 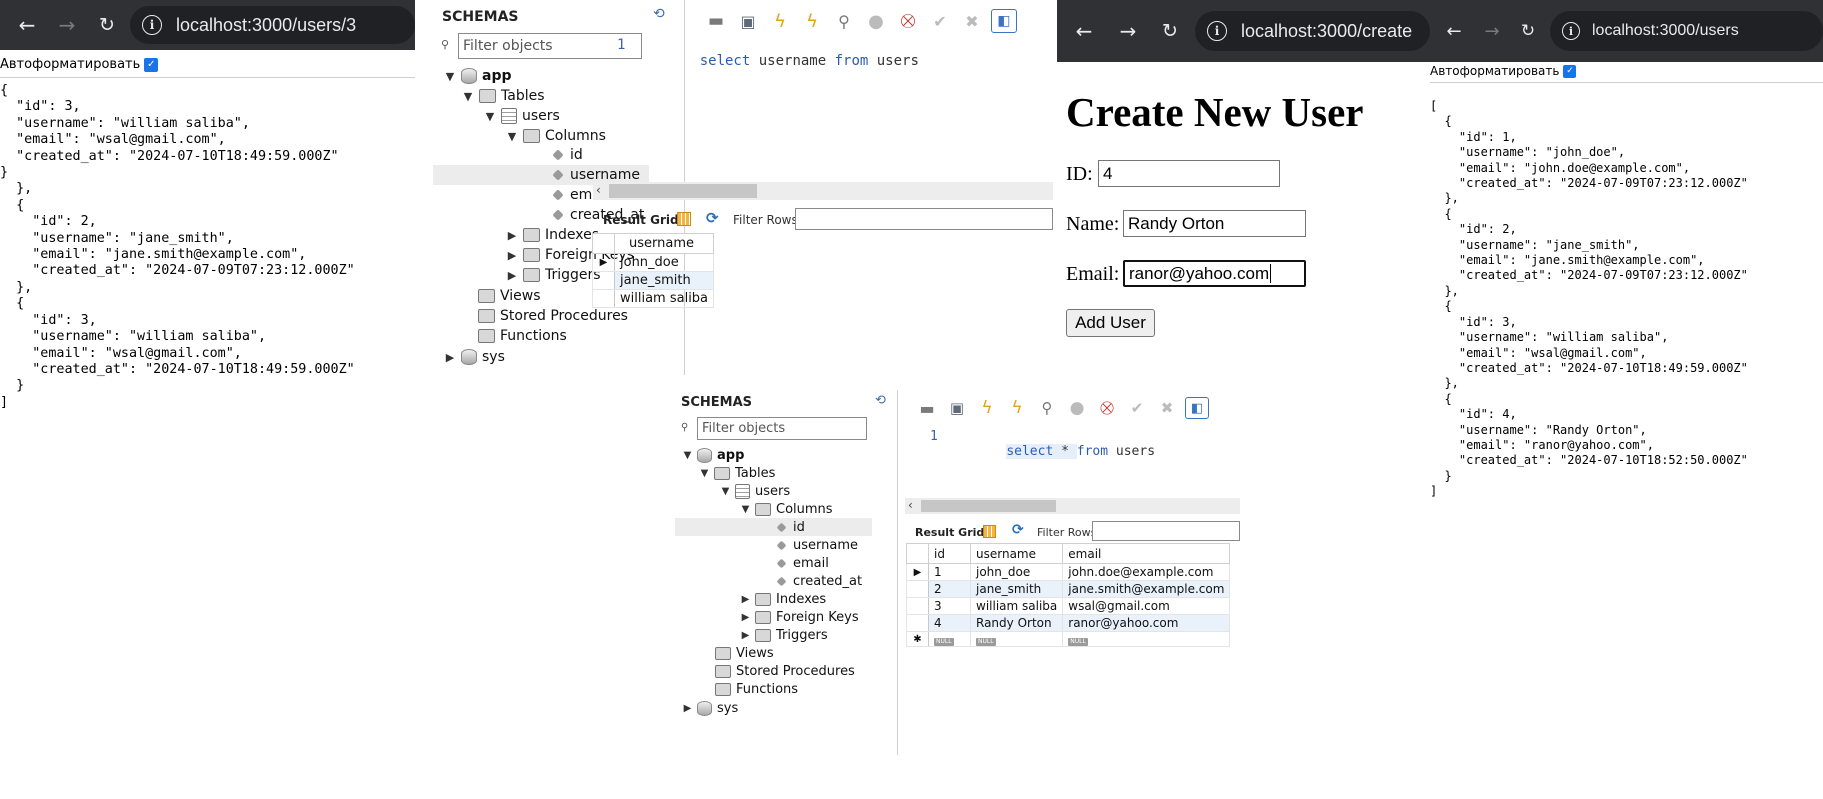 What do you see at coordinates (1686, 31) in the screenshot?
I see `address-bar: i localhost:3000/users` at bounding box center [1686, 31].